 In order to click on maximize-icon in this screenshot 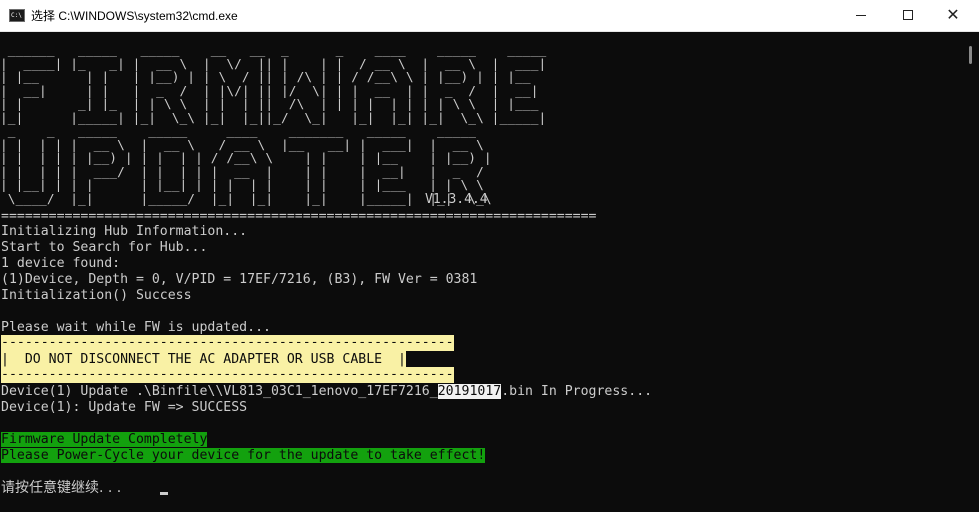, I will do `click(908, 15)`.